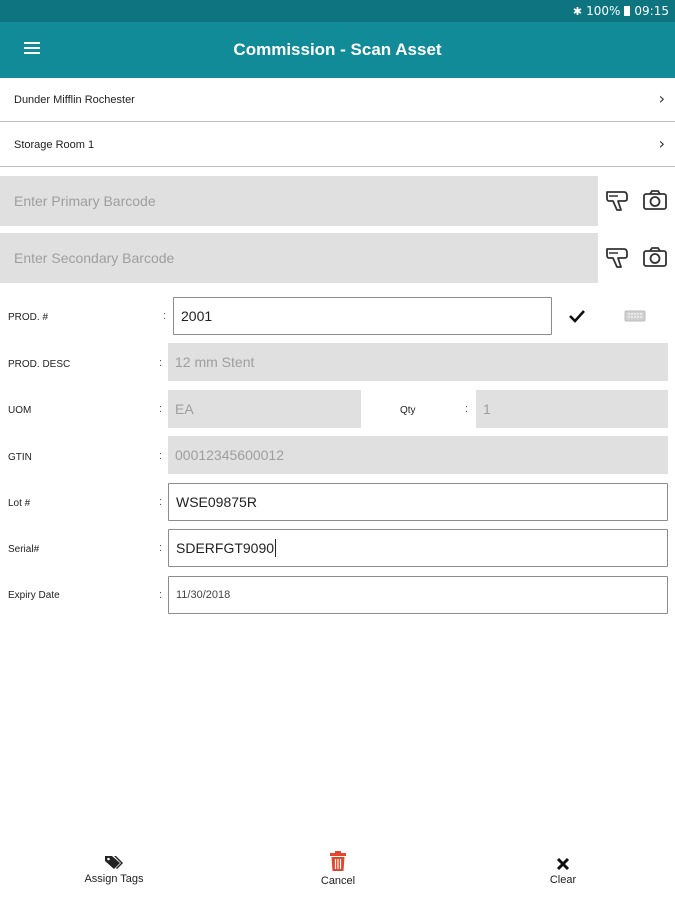  What do you see at coordinates (563, 864) in the screenshot?
I see `close-icon` at bounding box center [563, 864].